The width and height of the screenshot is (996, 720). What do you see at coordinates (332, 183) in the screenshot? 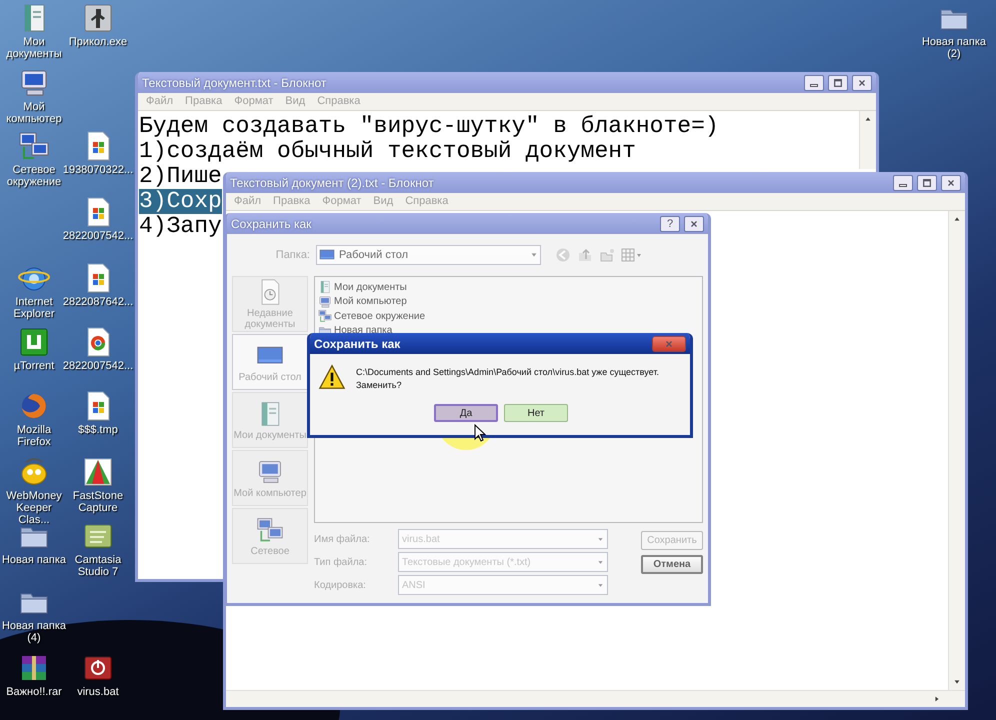
I see `window-title: Текстовый документ (2).txt - Блокнот` at bounding box center [332, 183].